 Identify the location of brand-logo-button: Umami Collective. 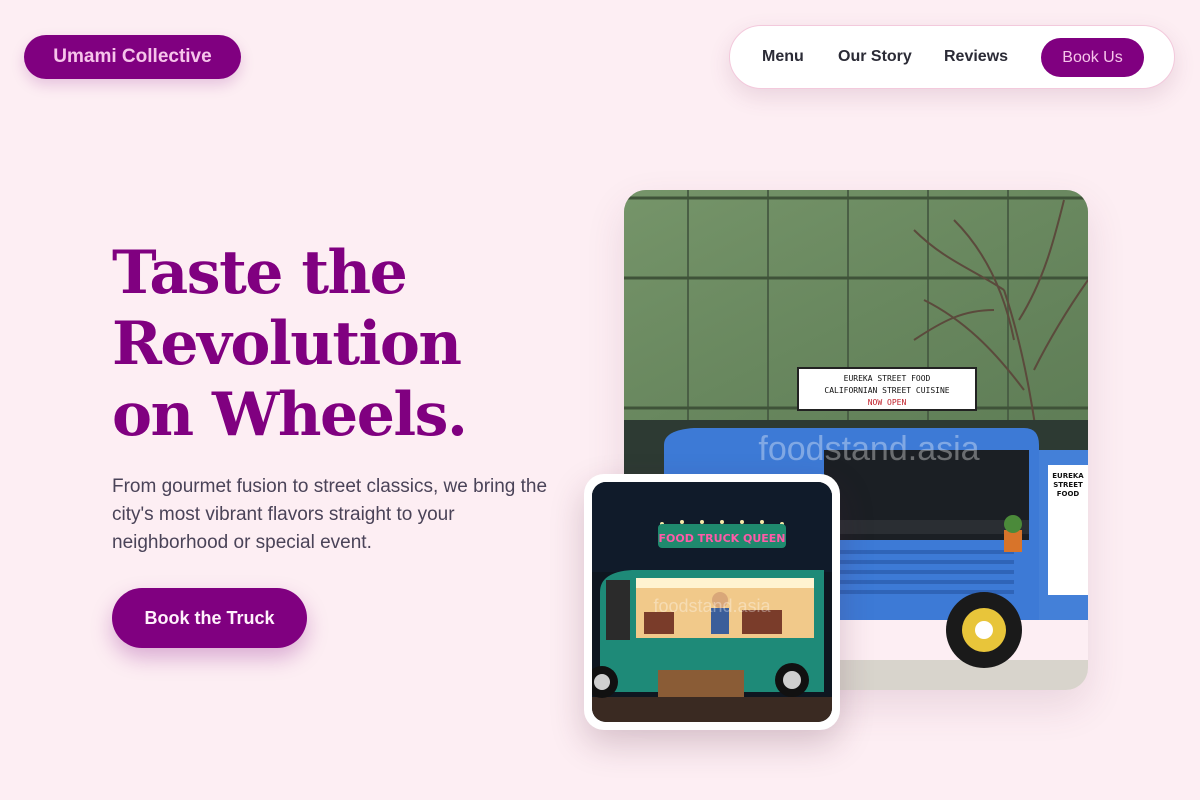
(132, 57).